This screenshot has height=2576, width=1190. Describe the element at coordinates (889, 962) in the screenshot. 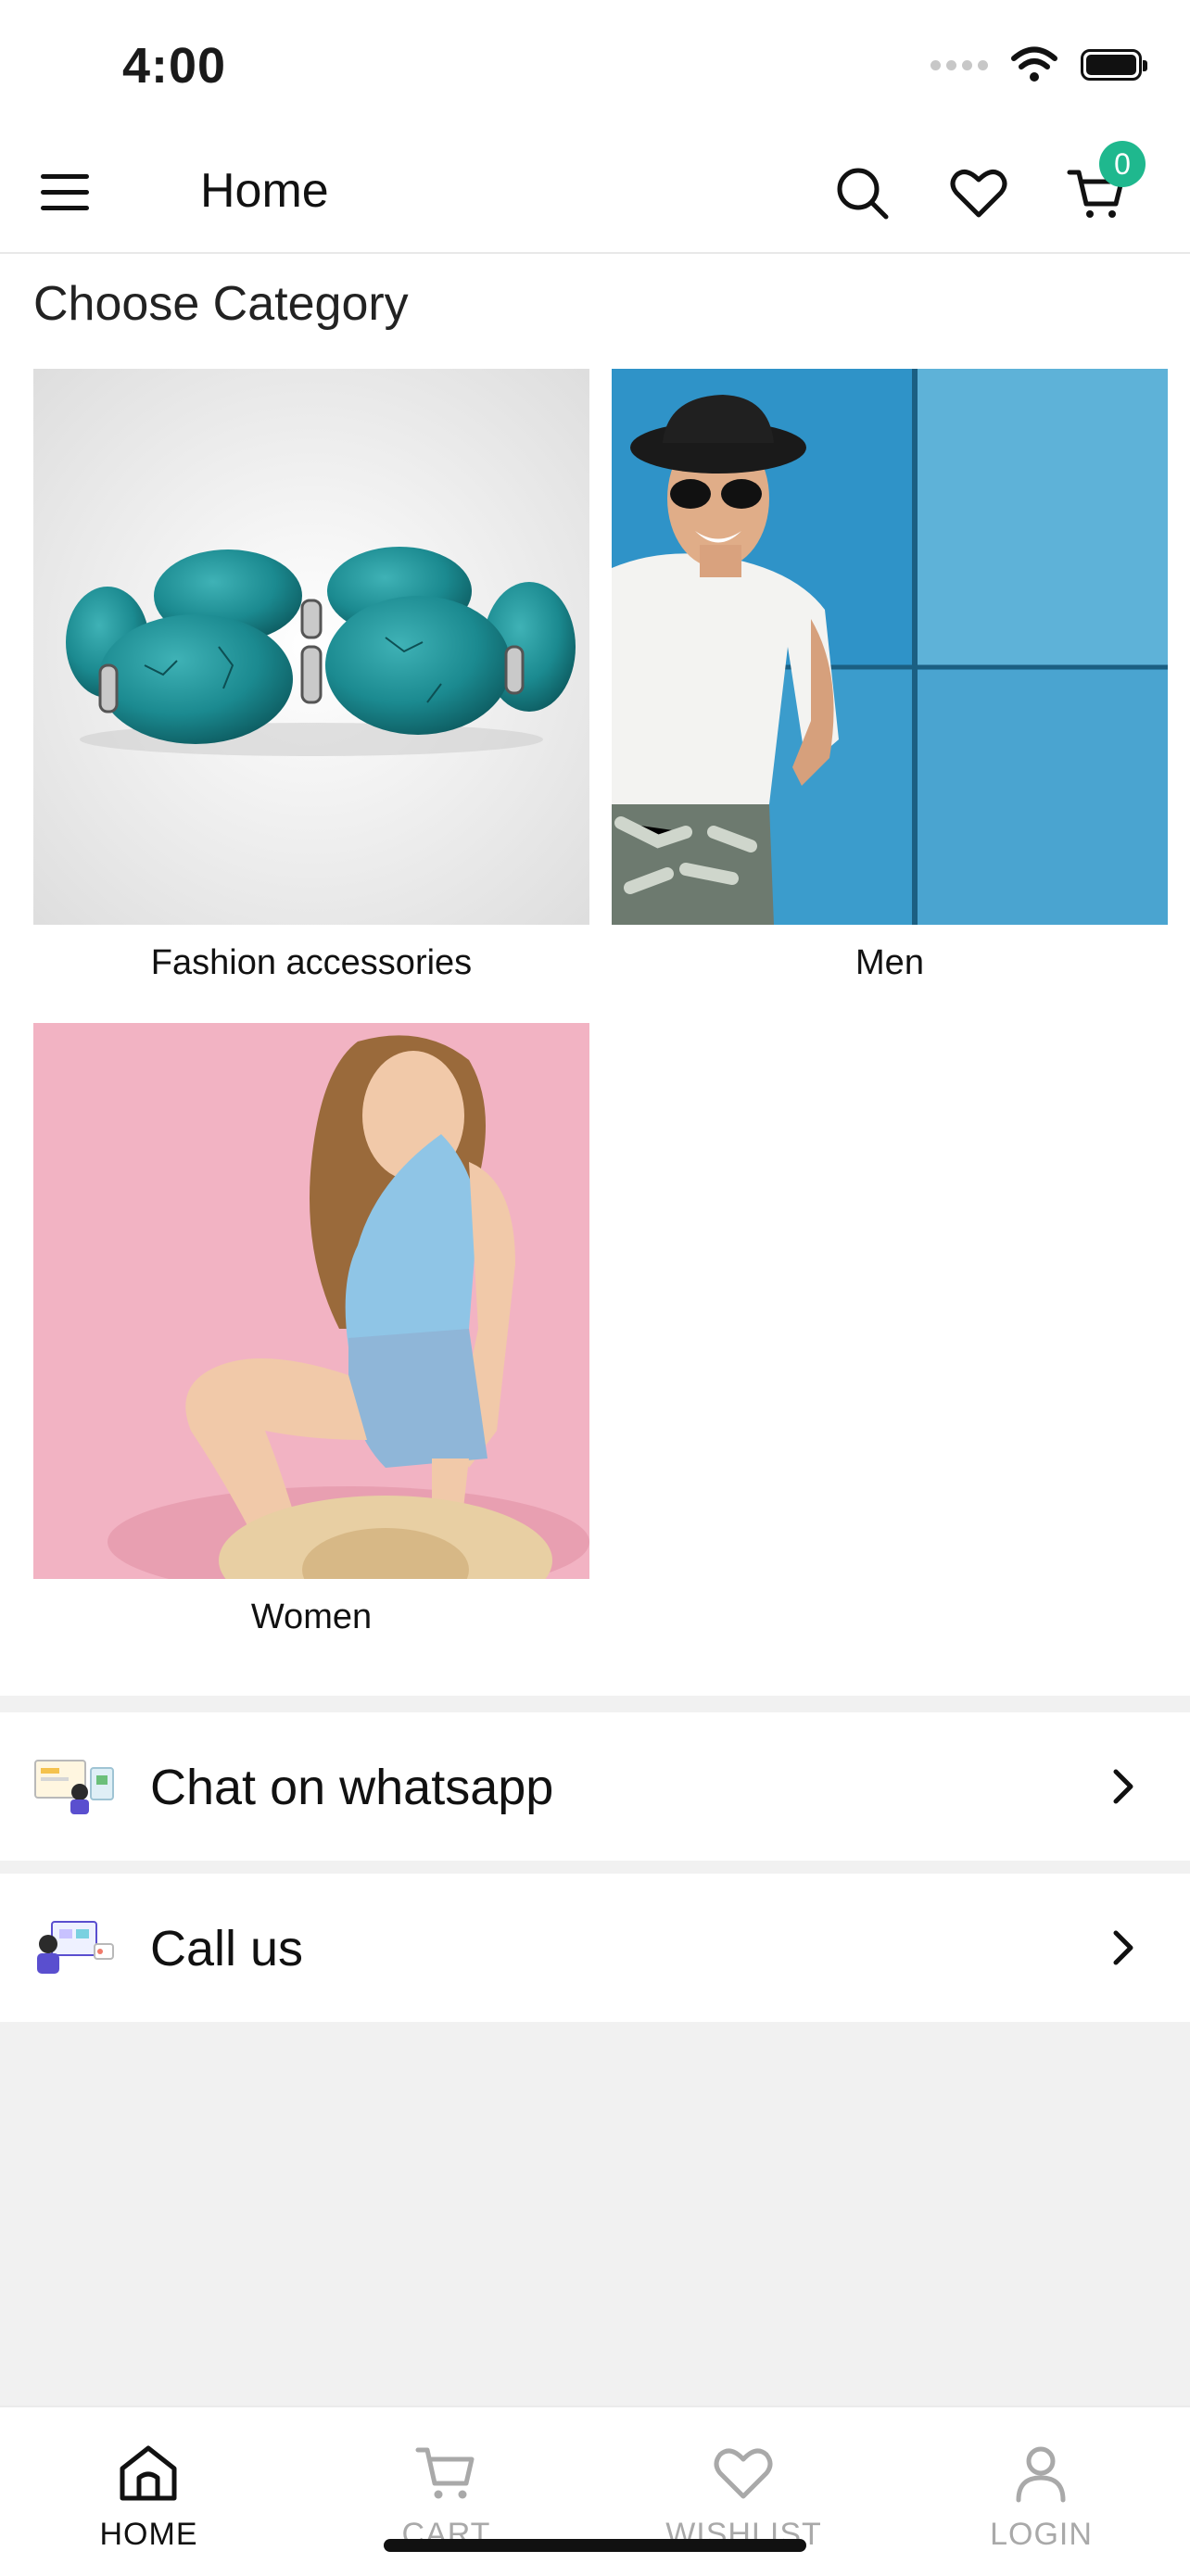

I see `category-label: Men` at that location.